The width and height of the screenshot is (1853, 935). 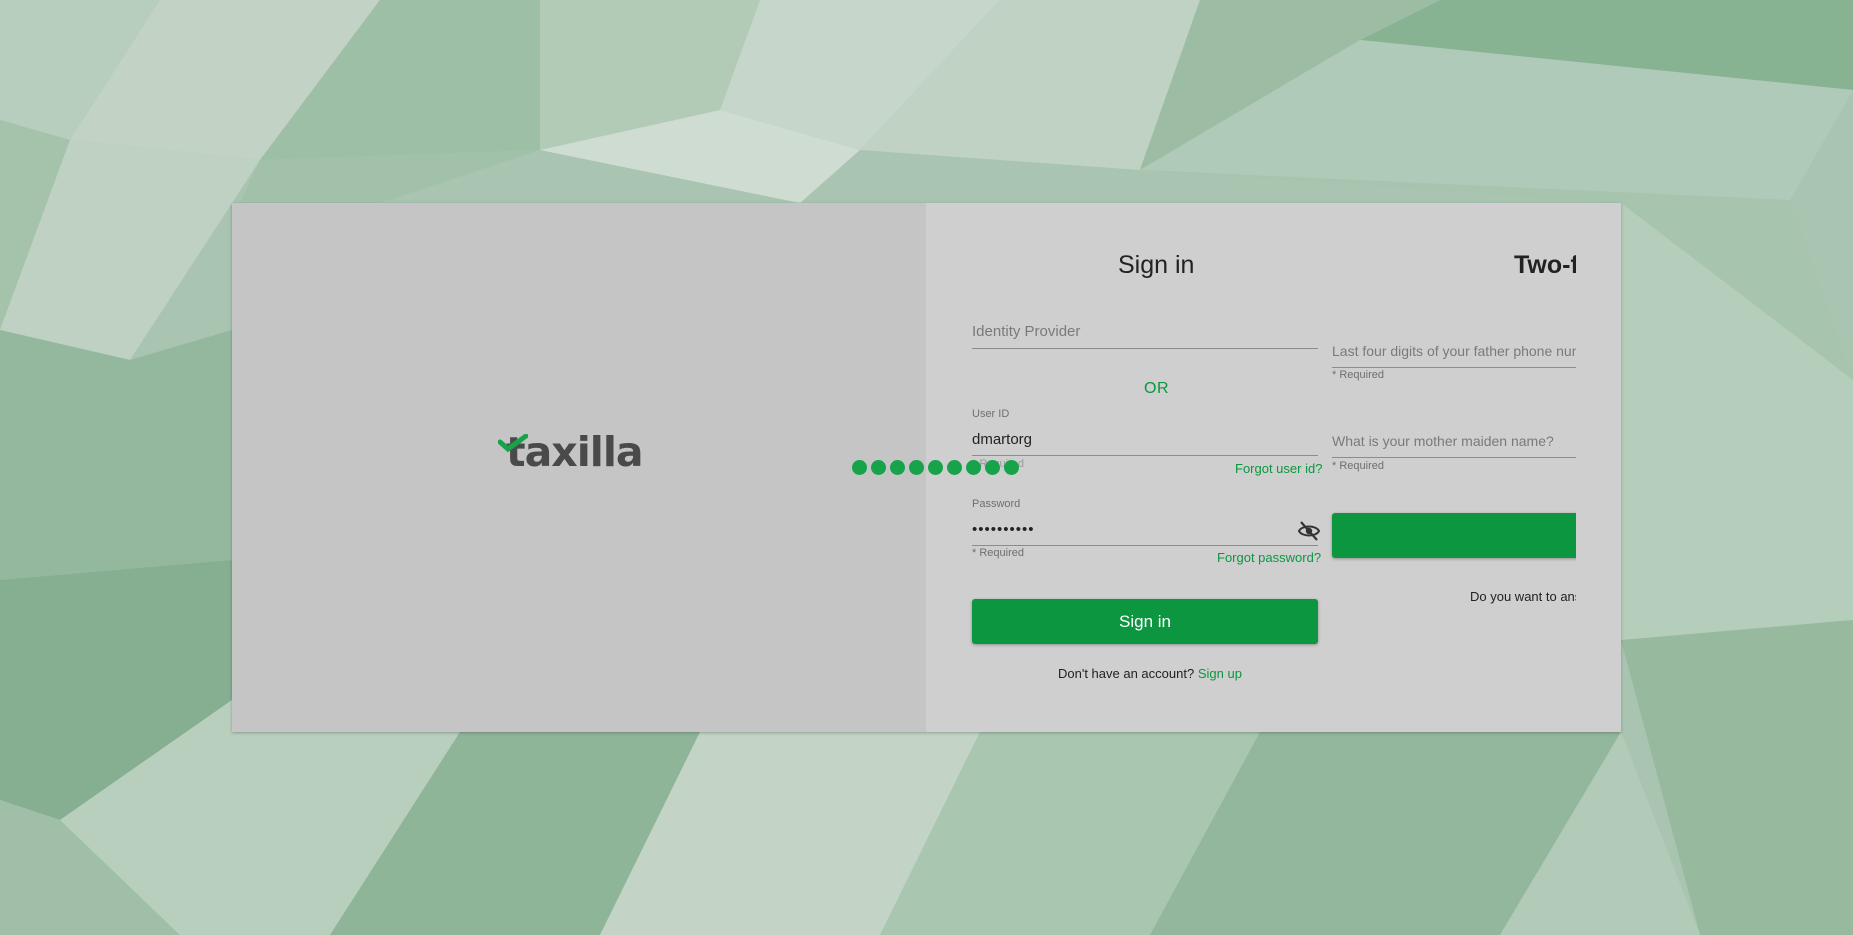 What do you see at coordinates (1003, 529) in the screenshot?
I see `password-value: ••••••••••` at bounding box center [1003, 529].